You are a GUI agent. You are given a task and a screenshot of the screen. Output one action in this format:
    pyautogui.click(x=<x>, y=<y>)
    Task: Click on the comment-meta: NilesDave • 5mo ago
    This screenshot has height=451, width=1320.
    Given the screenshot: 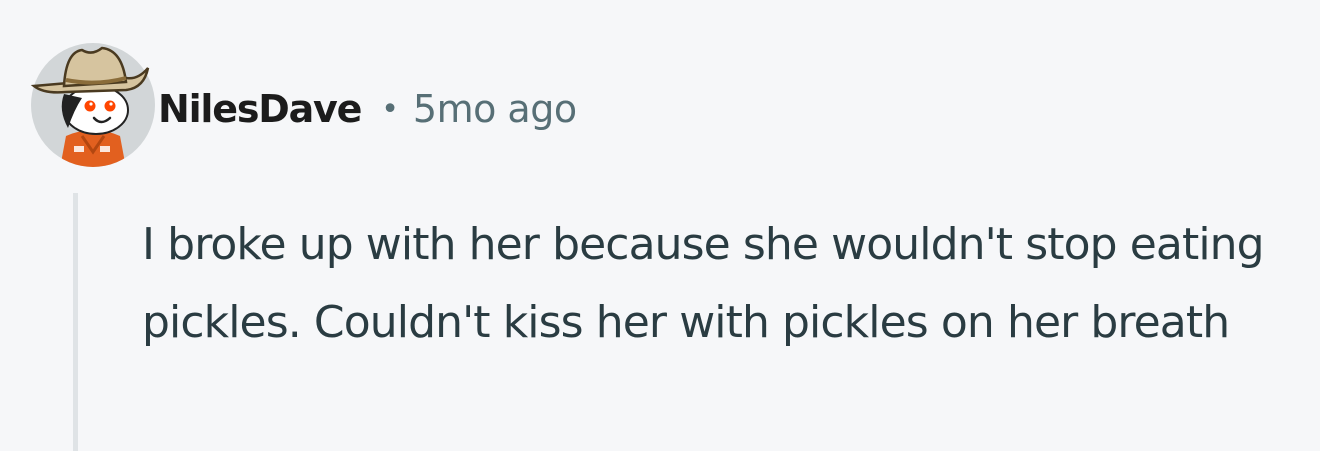 What is the action you would take?
    pyautogui.click(x=367, y=109)
    